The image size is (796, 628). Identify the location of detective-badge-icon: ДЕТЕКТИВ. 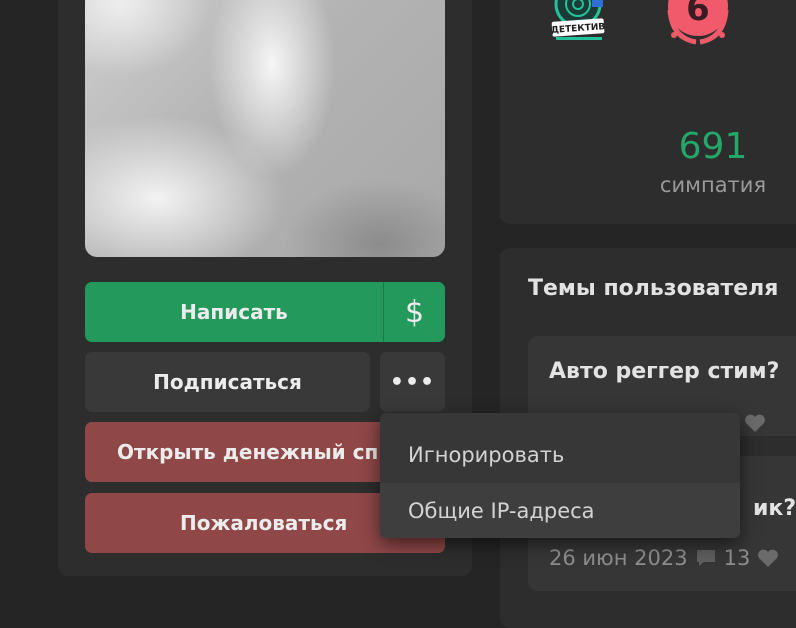
(578, 25).